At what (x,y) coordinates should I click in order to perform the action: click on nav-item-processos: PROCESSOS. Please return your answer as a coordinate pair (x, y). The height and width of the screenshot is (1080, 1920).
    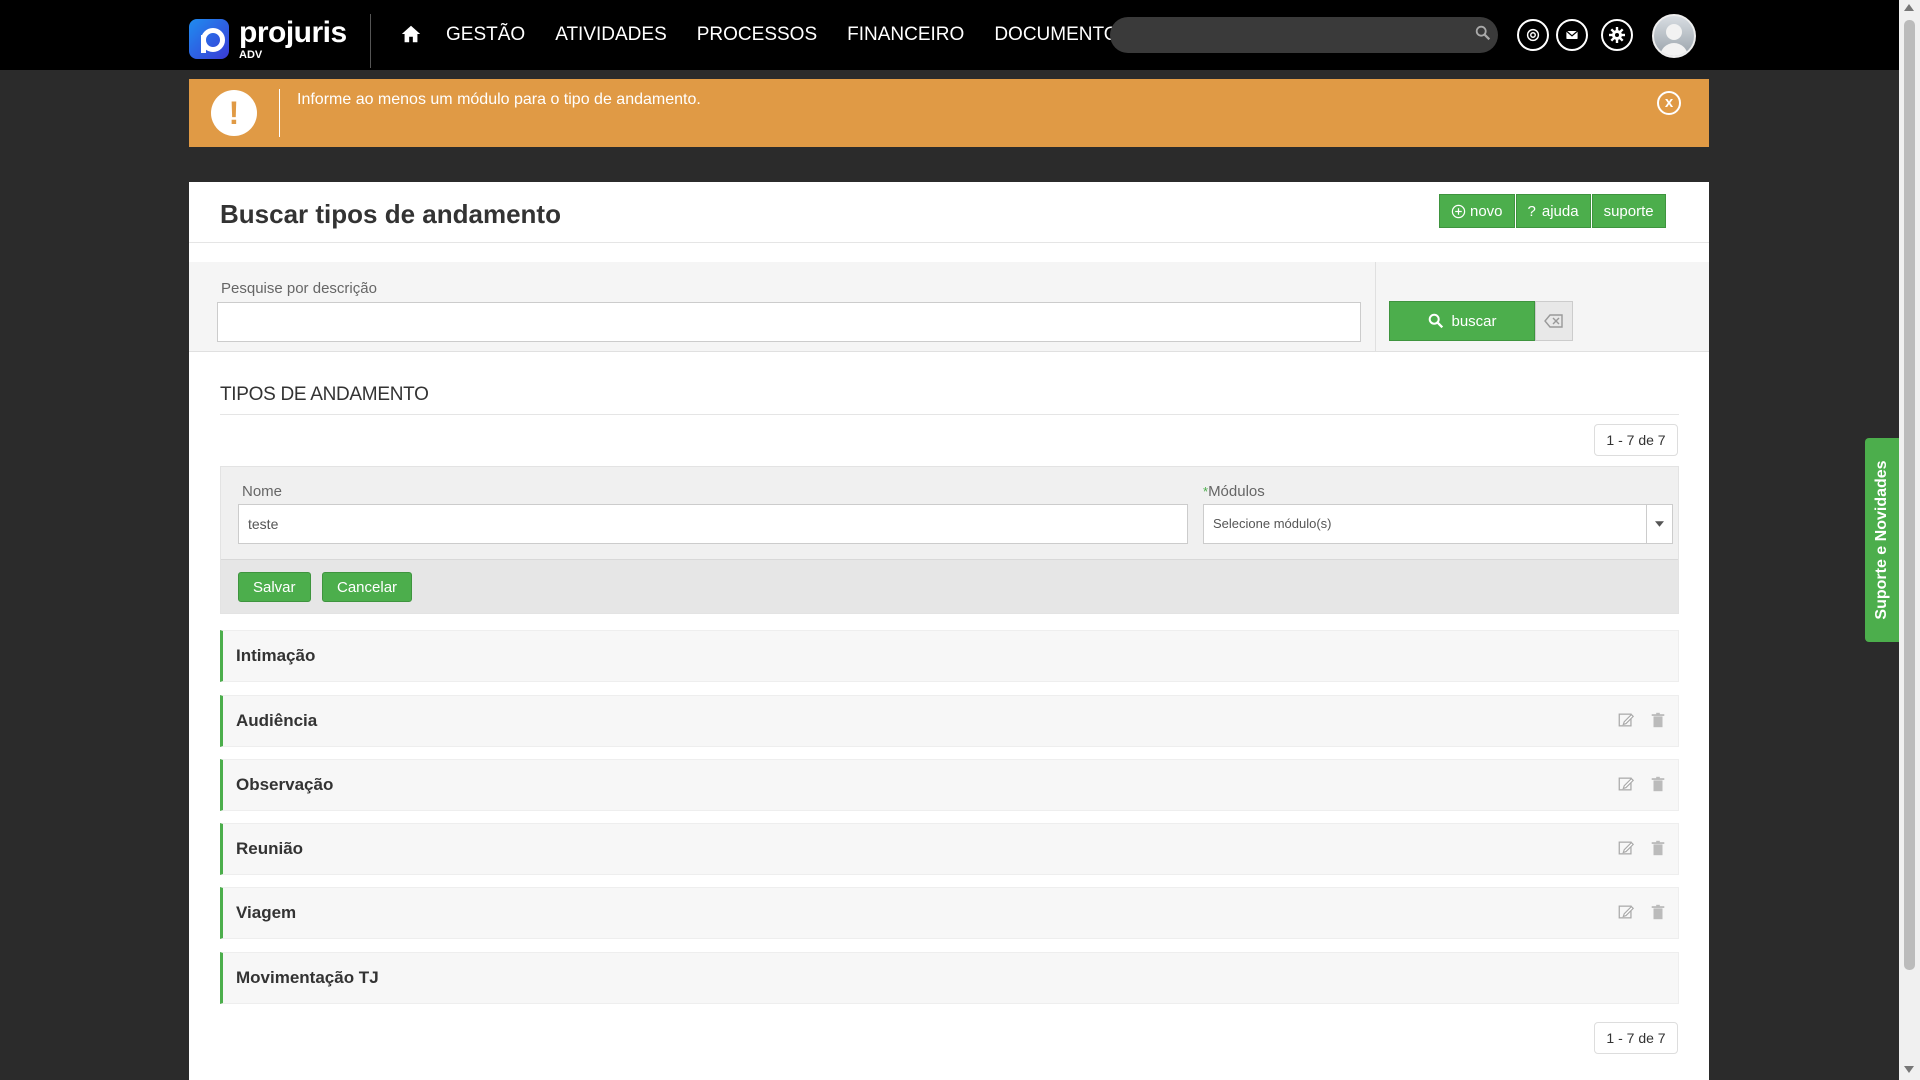
    Looking at the image, I should click on (757, 35).